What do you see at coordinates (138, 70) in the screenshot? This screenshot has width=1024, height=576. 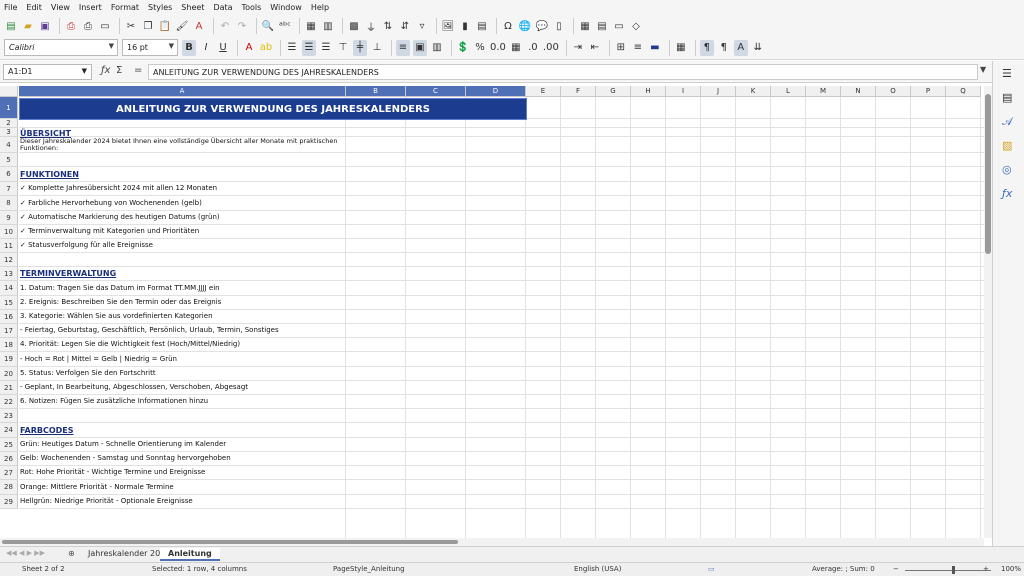 I see `formula-equals-icon: =` at bounding box center [138, 70].